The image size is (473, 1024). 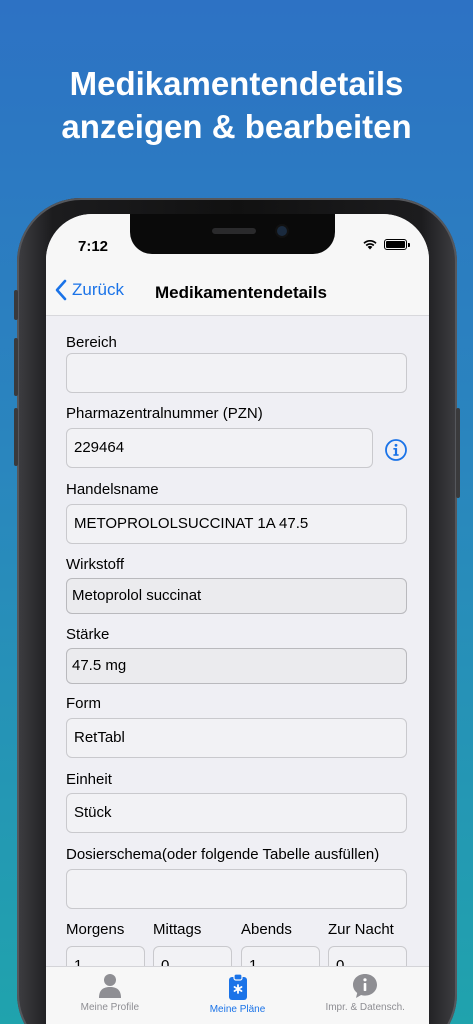 I want to click on page-title: Medikamentendetails, so click(x=241, y=292).